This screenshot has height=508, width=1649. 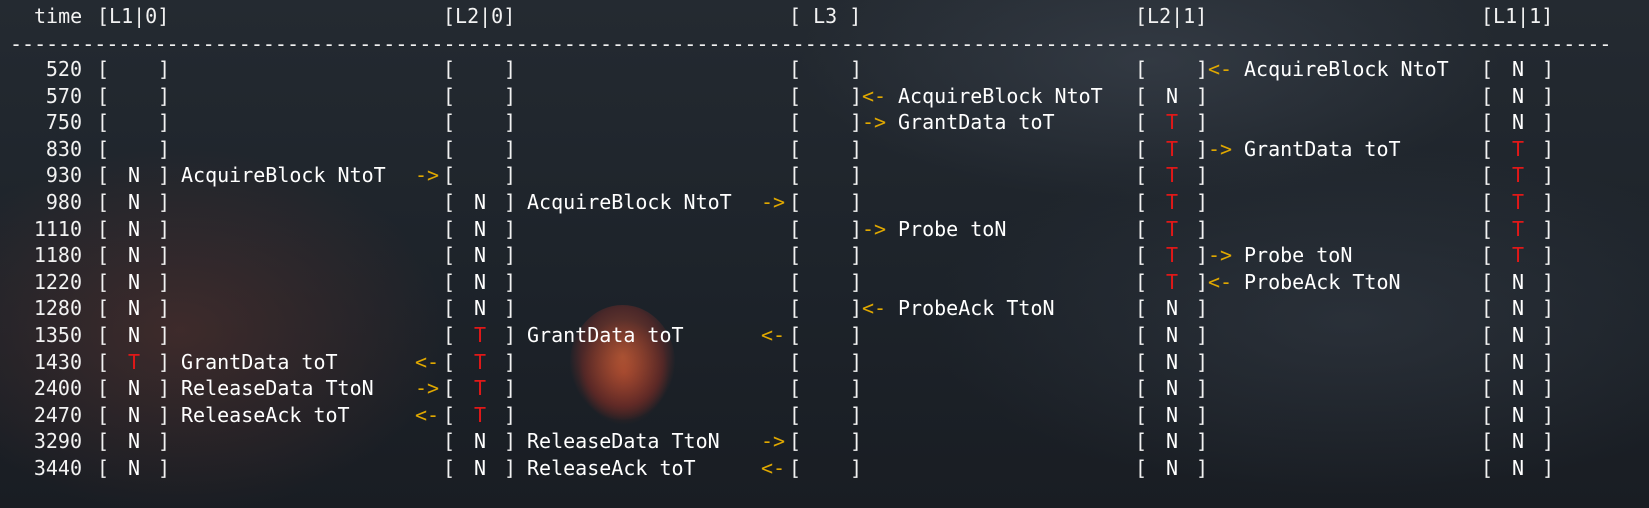 I want to click on arrow-left-icon: <-, so click(x=427, y=361).